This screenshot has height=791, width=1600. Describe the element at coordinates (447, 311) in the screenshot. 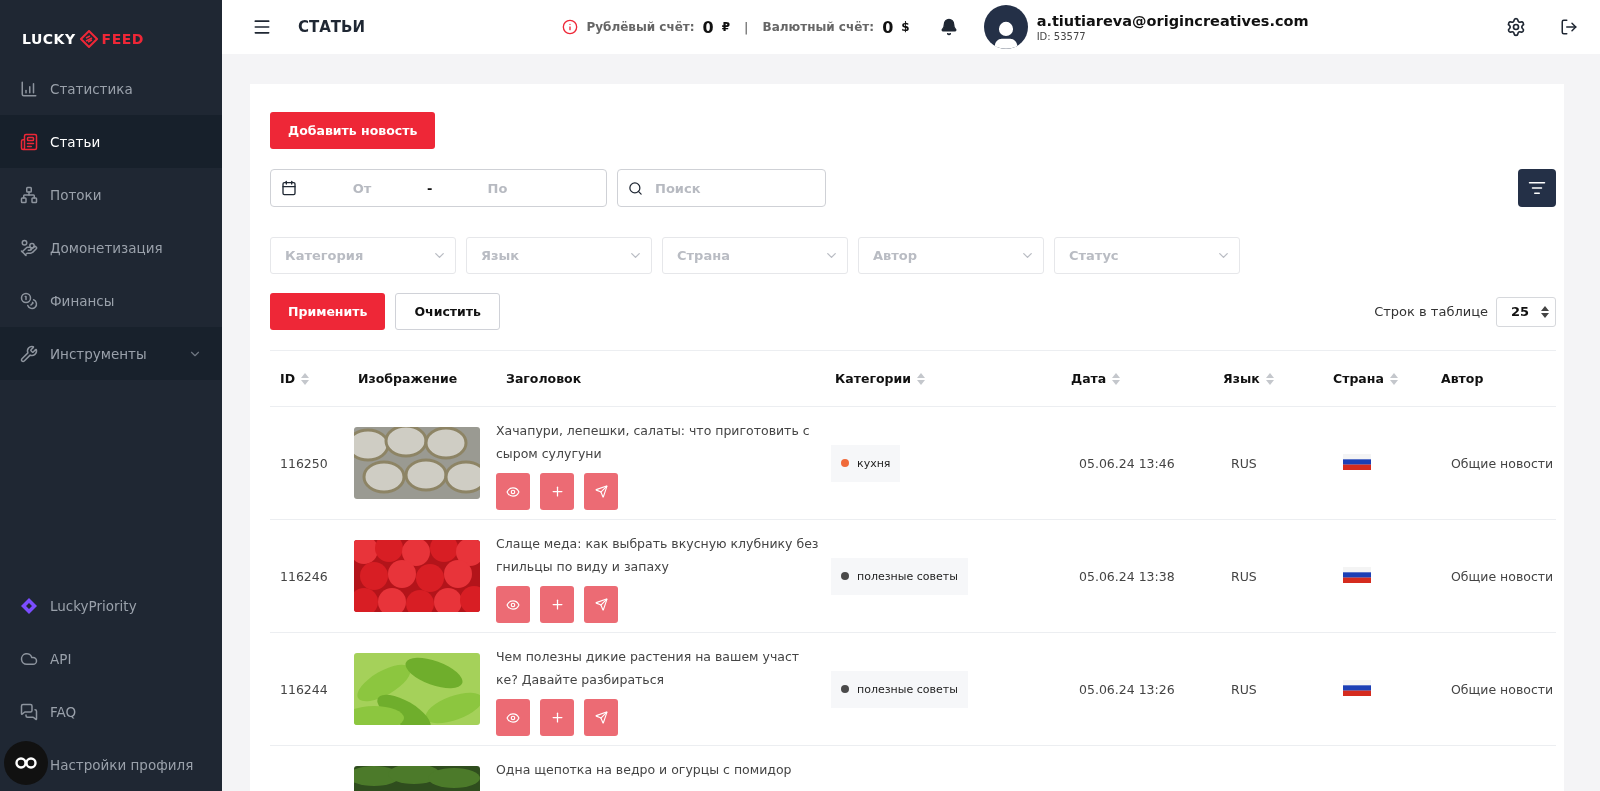

I see `clear-button: Очистить` at that location.